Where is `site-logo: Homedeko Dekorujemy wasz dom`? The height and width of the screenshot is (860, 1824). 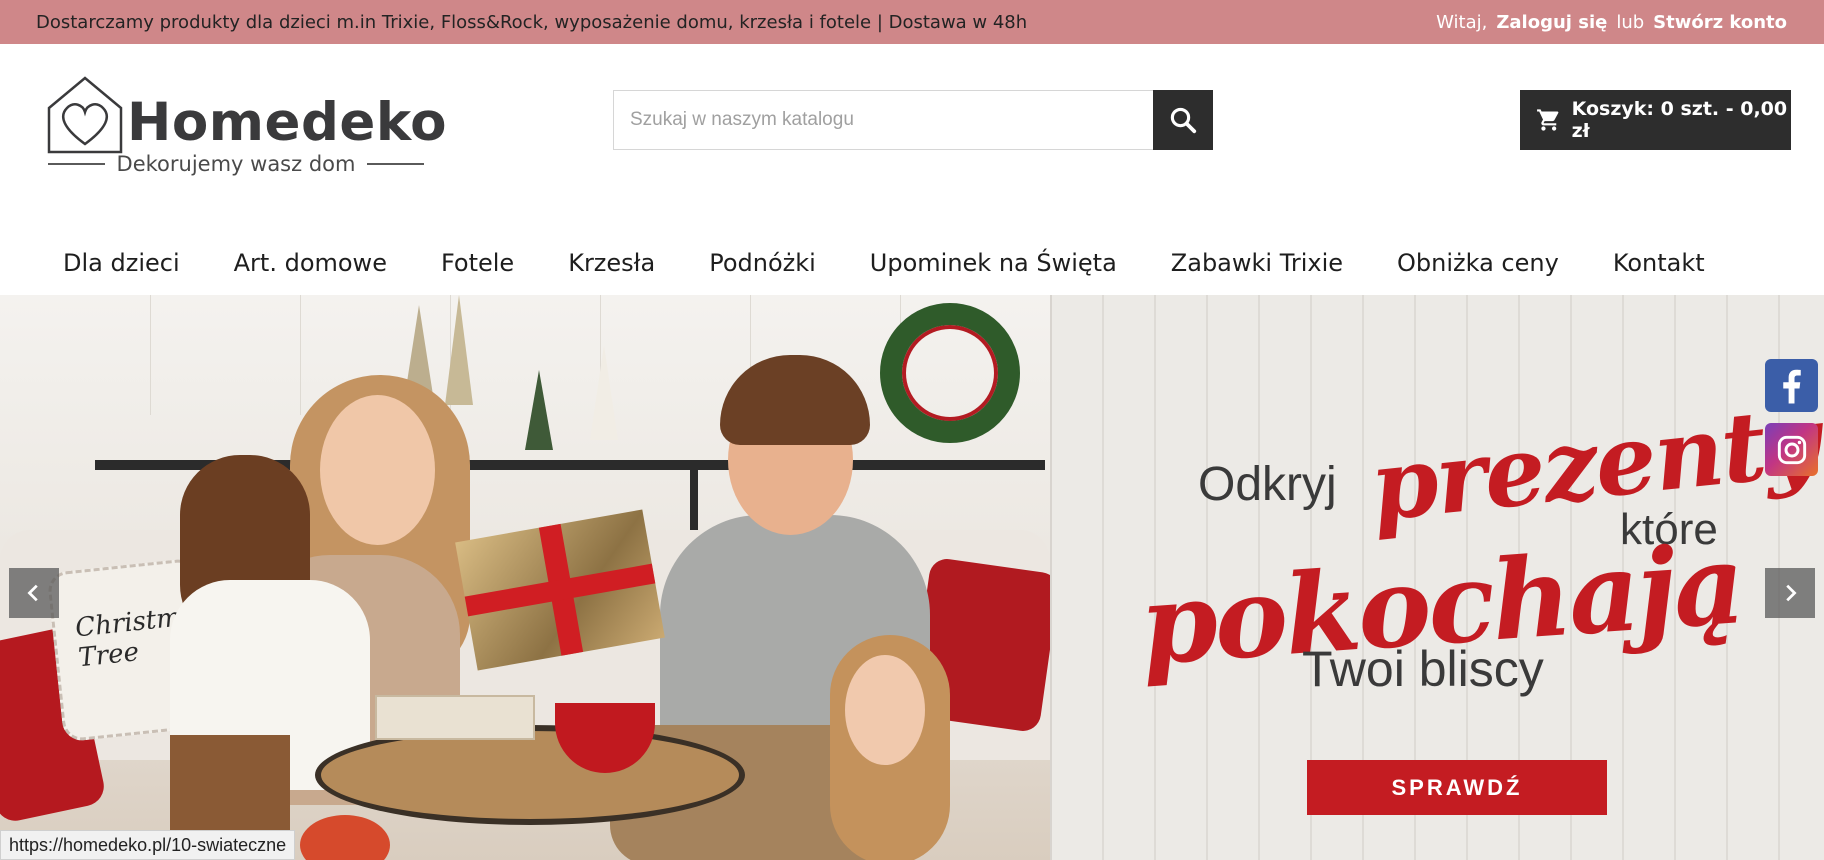
site-logo: Homedeko Dekorujemy wasz dom is located at coordinates (246, 129).